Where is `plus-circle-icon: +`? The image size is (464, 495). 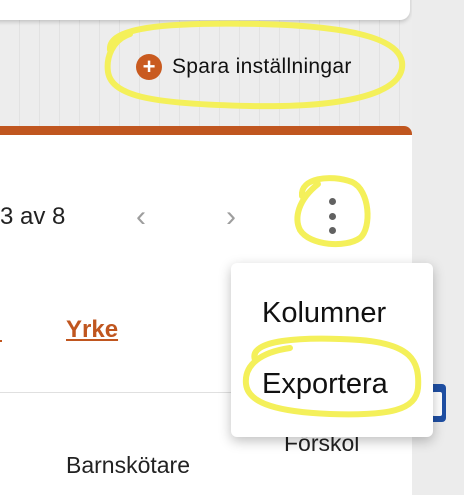 plus-circle-icon: + is located at coordinates (149, 67).